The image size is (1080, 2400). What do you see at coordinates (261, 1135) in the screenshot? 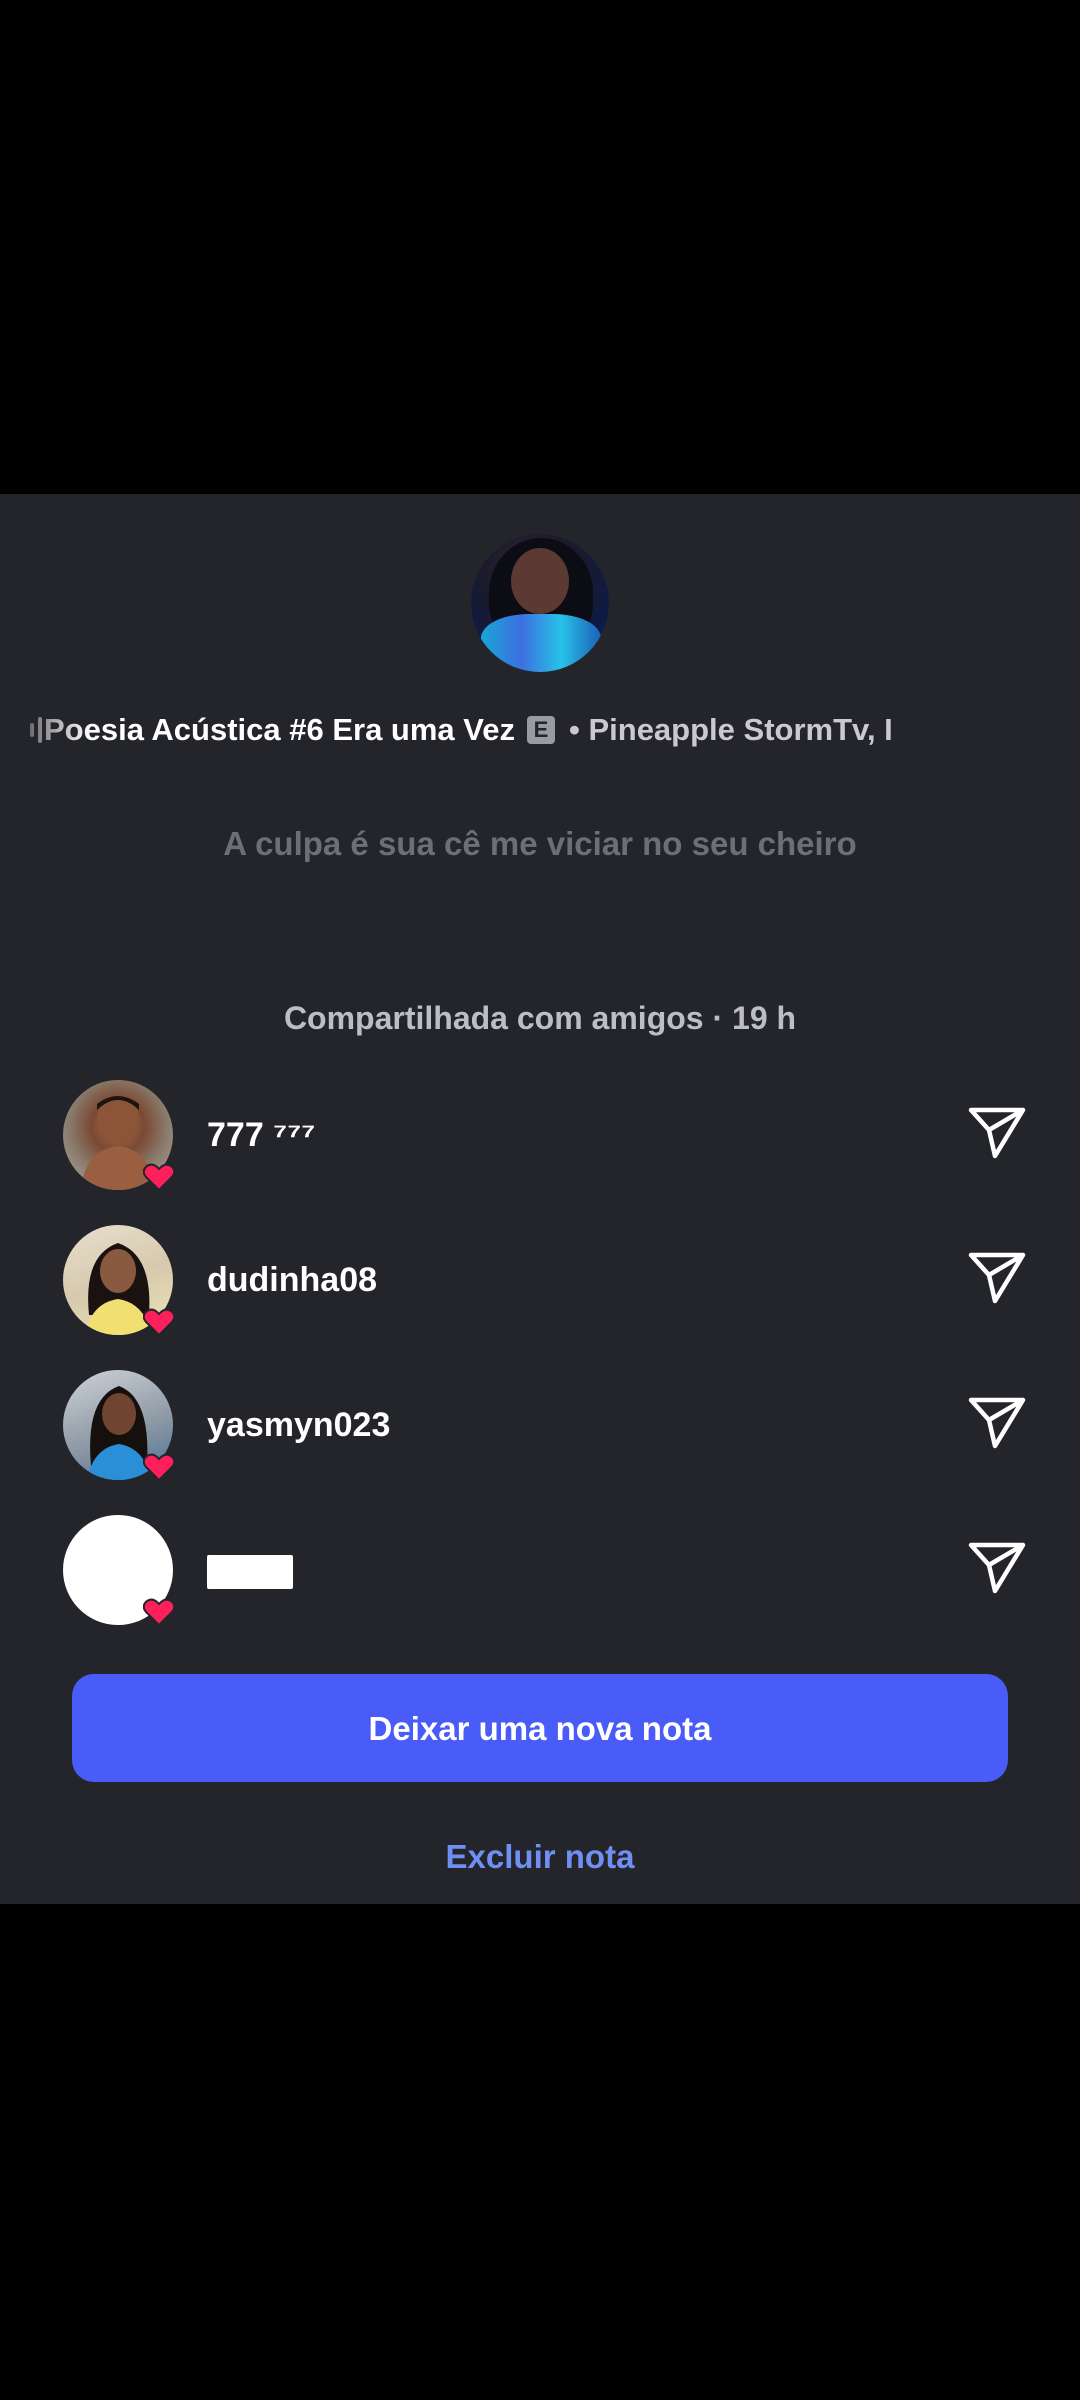
I see `viewer-name: 777 ⁷⁷⁷` at bounding box center [261, 1135].